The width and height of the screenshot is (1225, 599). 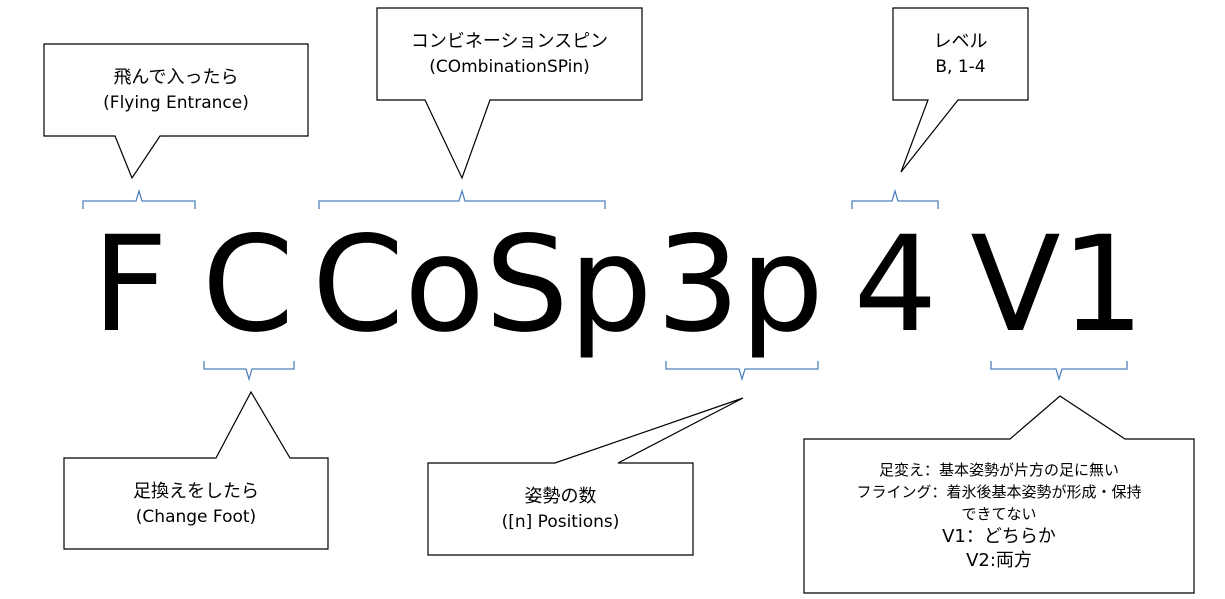 What do you see at coordinates (196, 516) in the screenshot?
I see `callout-change-foot-subtitle: (Change Foot)` at bounding box center [196, 516].